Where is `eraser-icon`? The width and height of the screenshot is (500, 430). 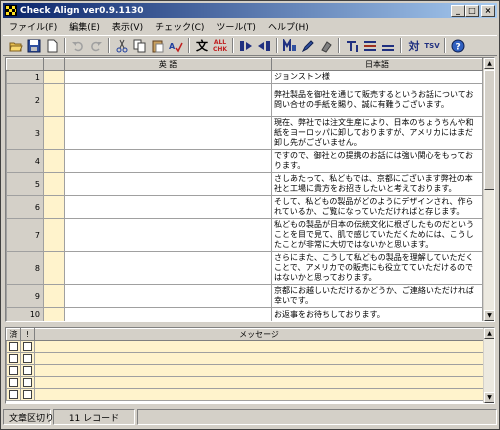
eraser-icon is located at coordinates (326, 45).